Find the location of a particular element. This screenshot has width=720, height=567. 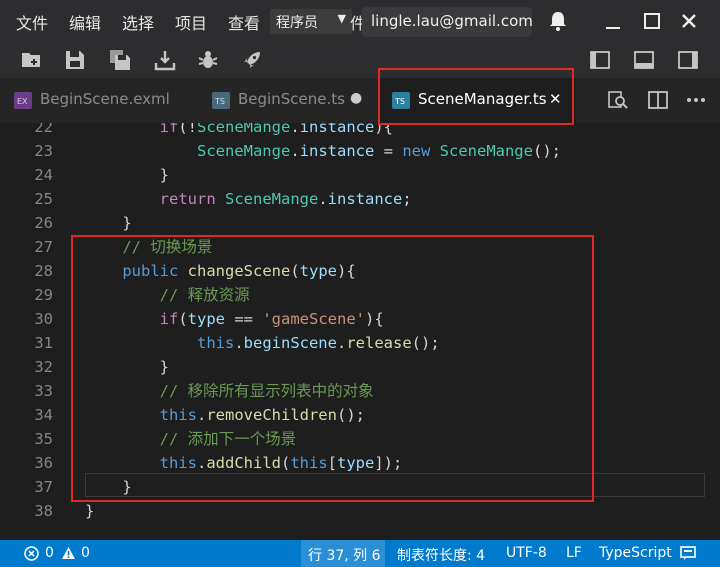

code-text: this.removeChildren(); is located at coordinates (262, 415).